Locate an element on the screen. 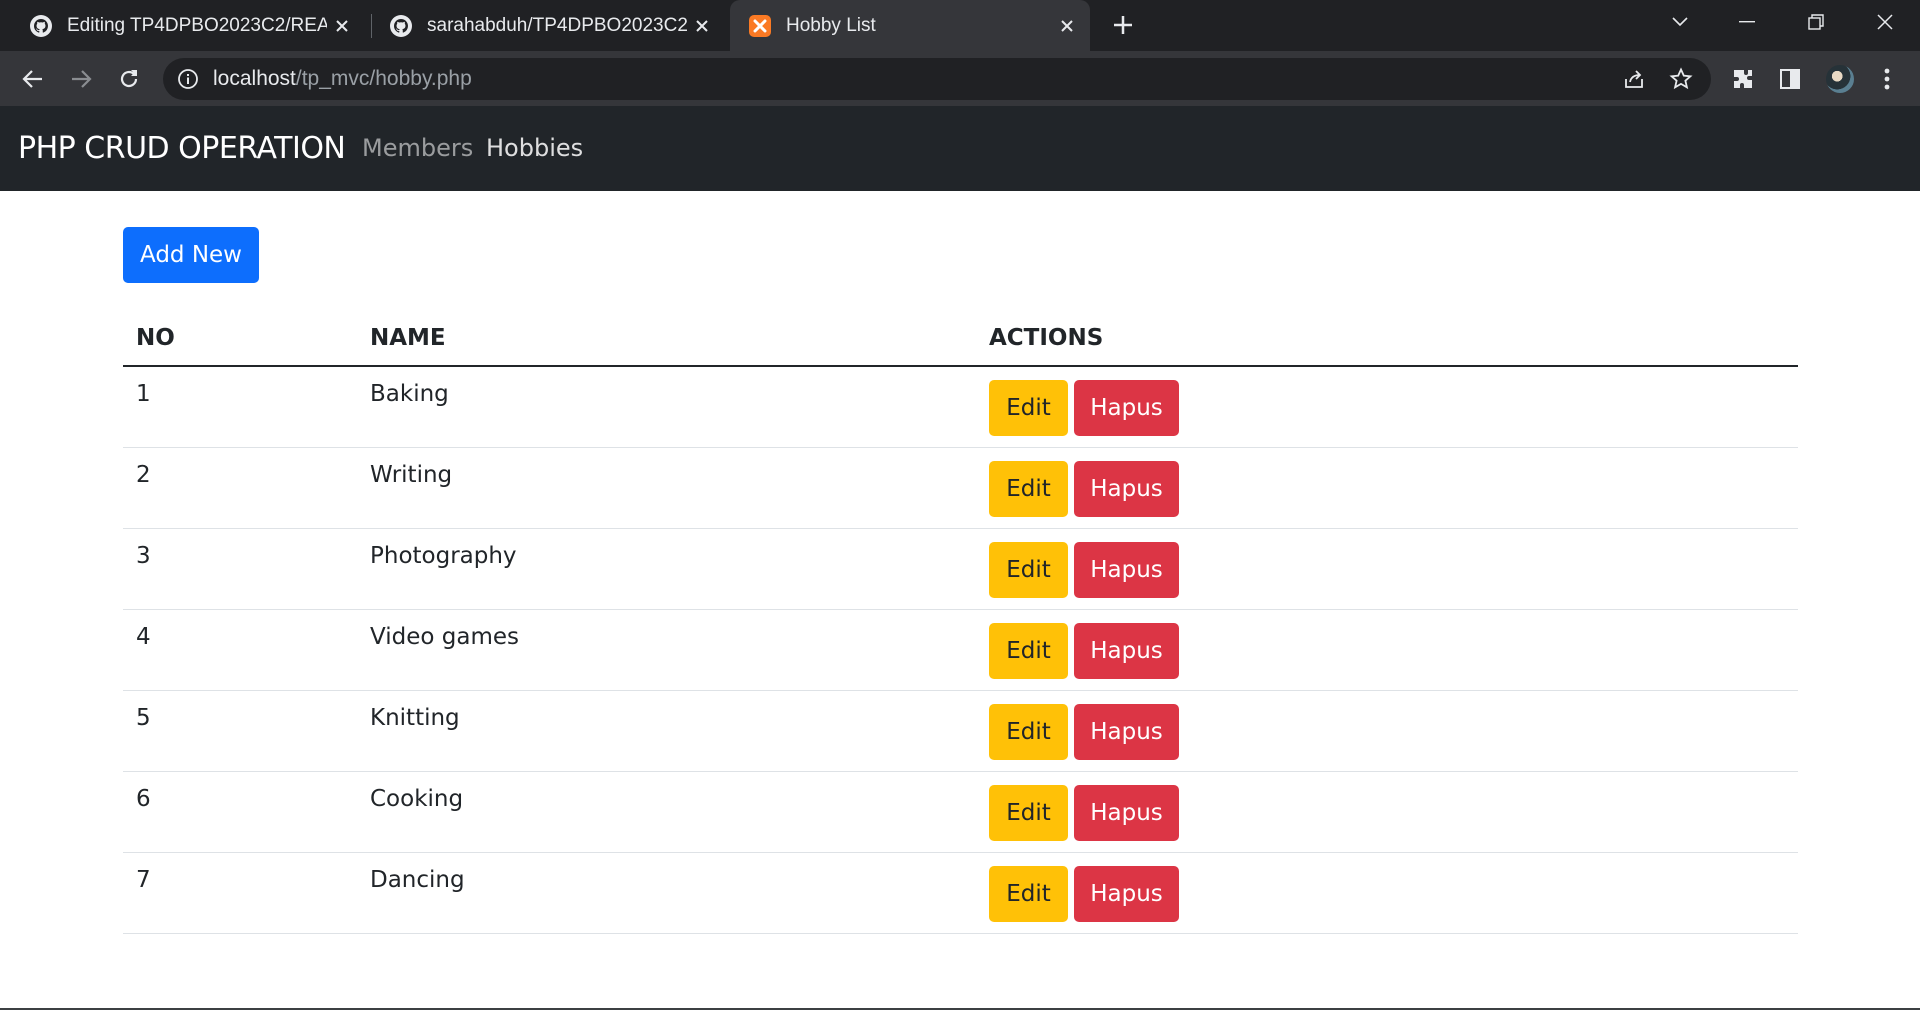  hobby-name: Cooking is located at coordinates (417, 799).